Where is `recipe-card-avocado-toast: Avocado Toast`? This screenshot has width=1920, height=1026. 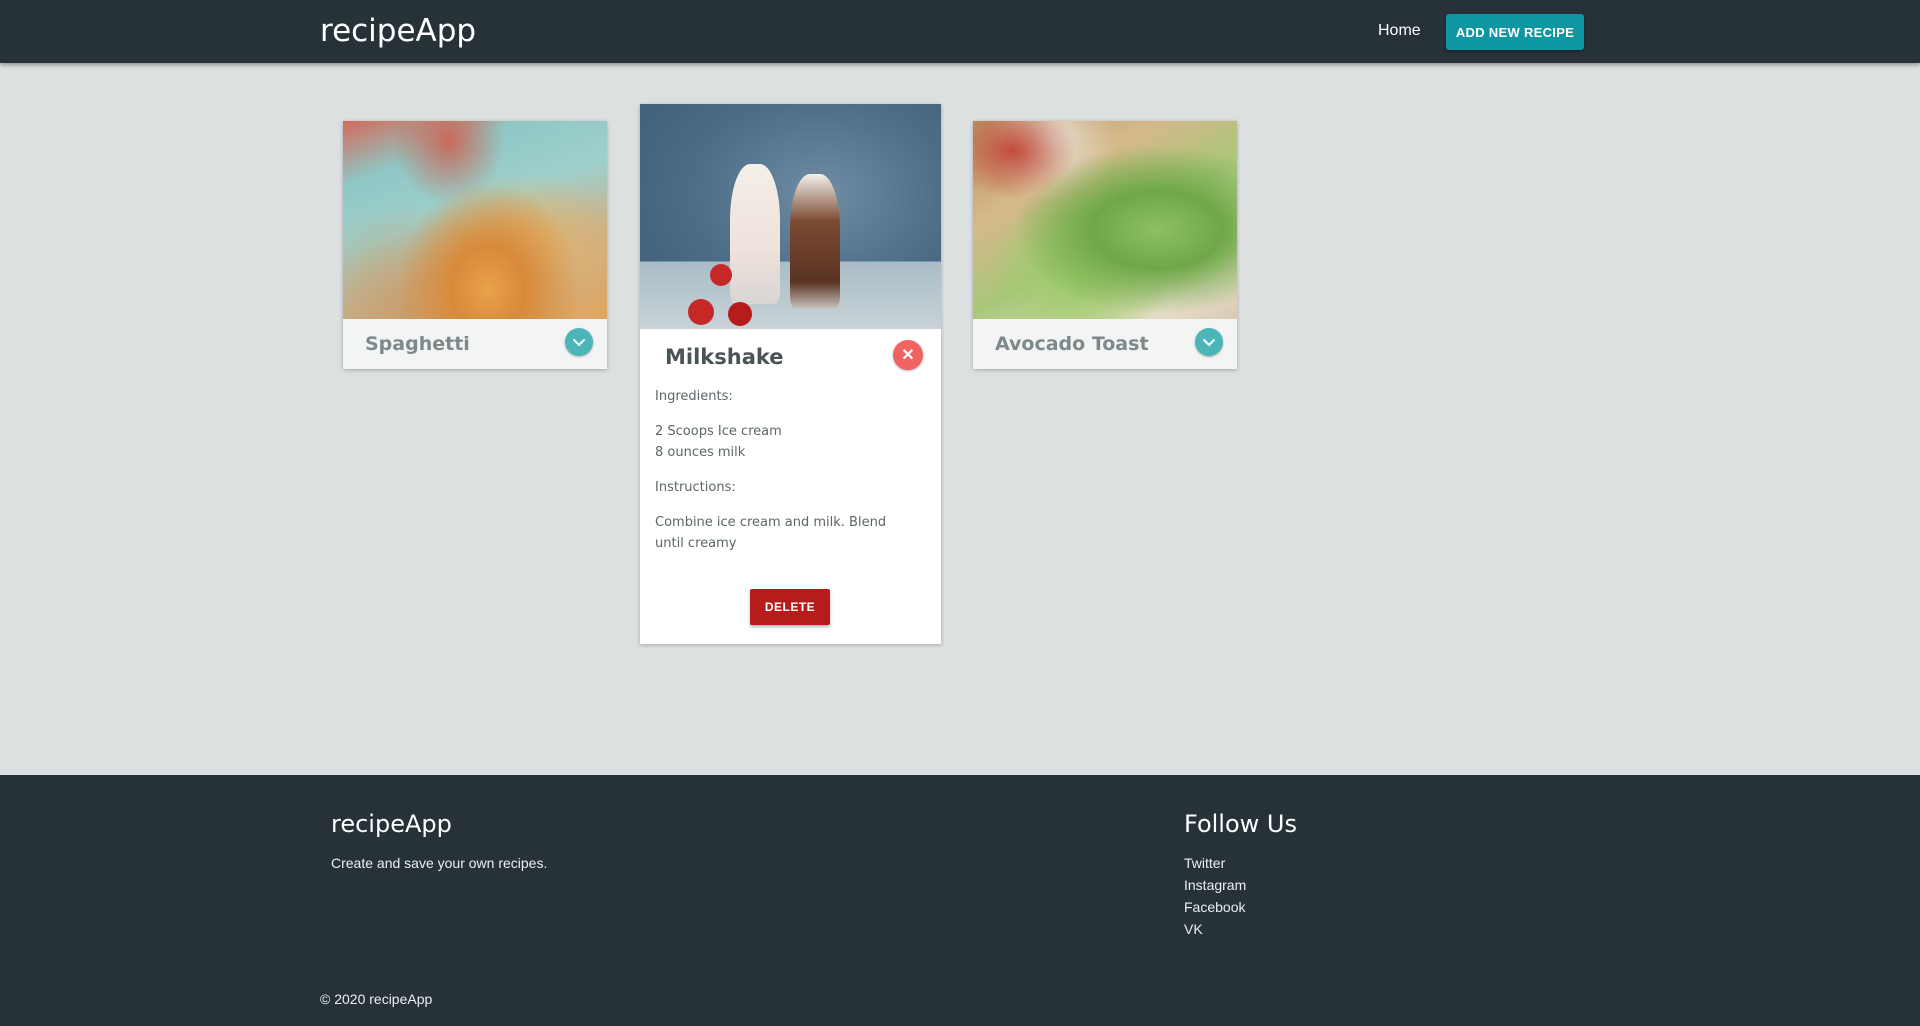
recipe-card-avocado-toast: Avocado Toast is located at coordinates (1105, 245).